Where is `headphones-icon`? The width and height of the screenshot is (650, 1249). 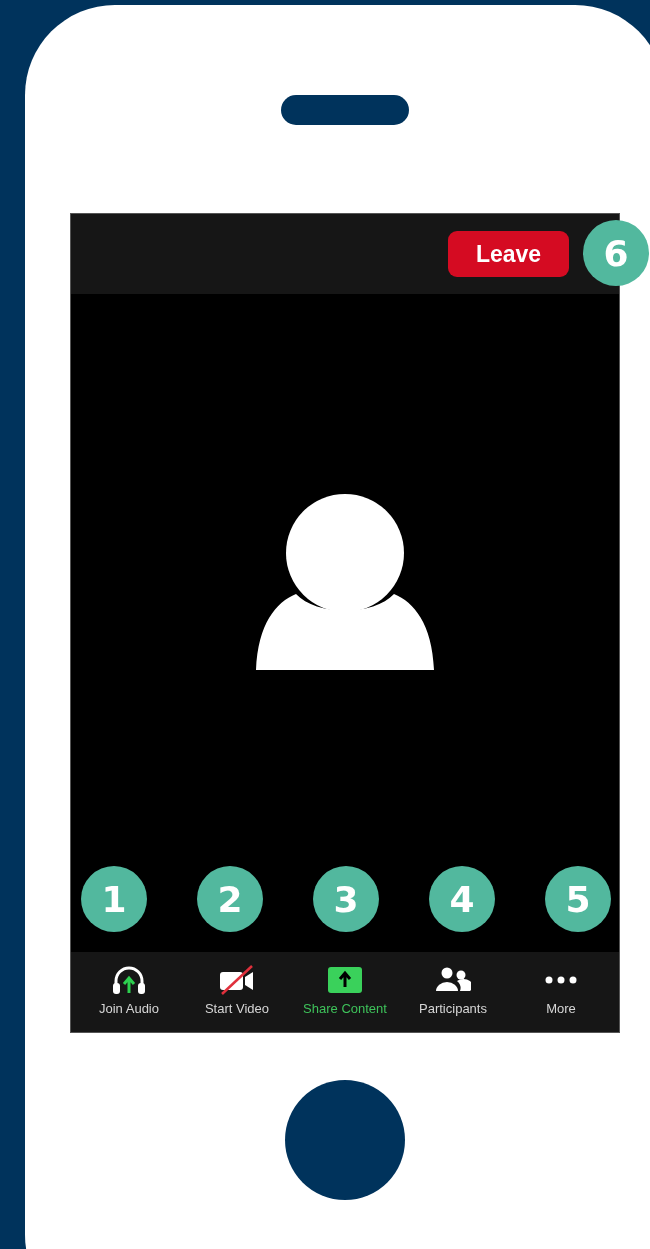
headphones-icon is located at coordinates (129, 980).